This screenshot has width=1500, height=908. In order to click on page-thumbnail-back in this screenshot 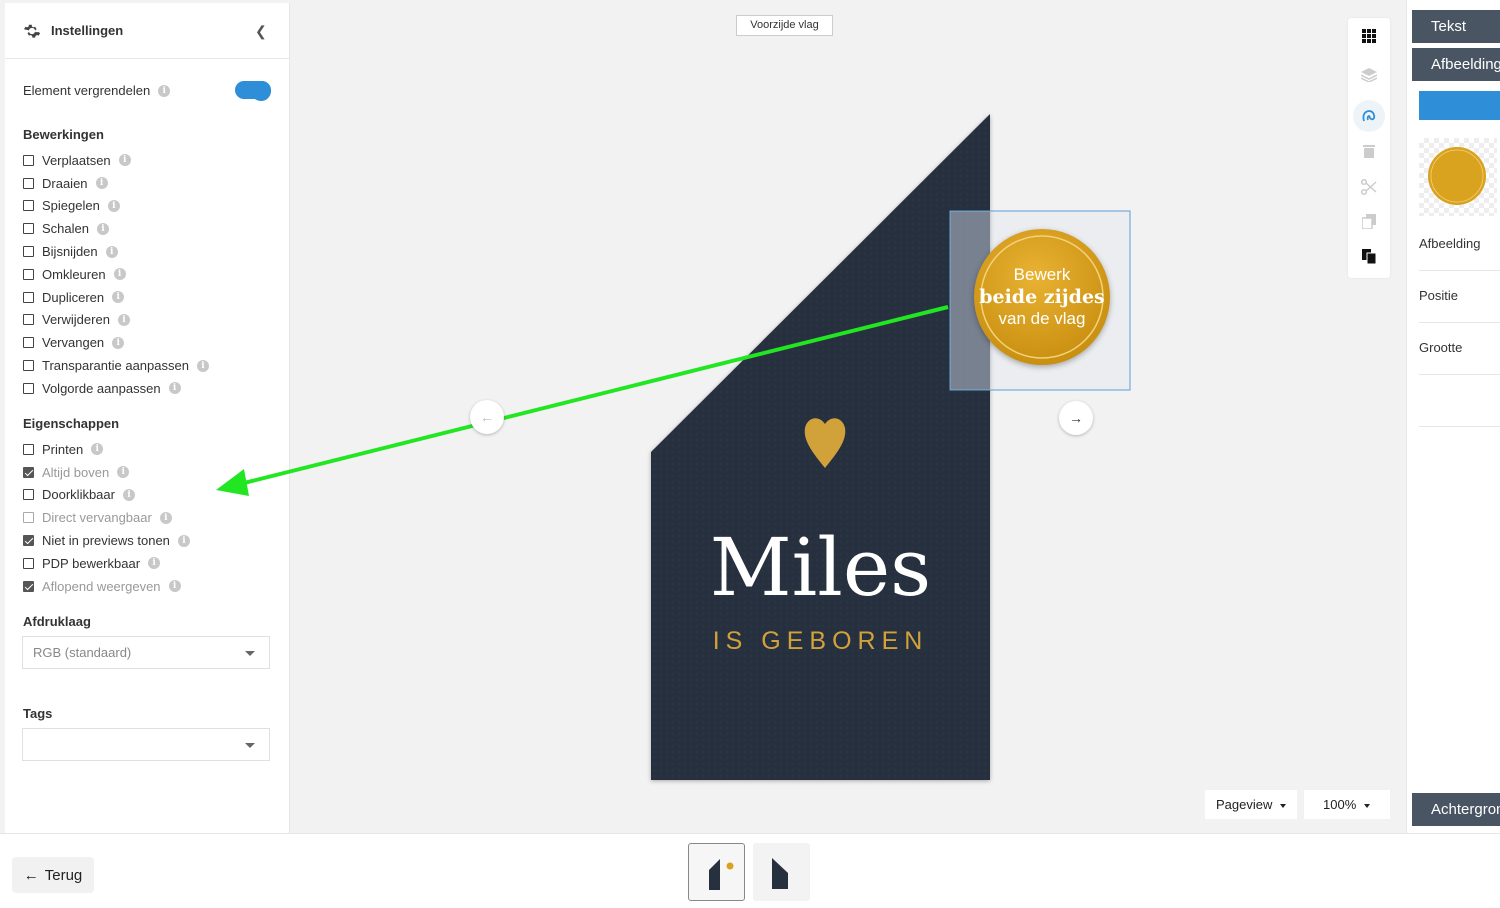, I will do `click(781, 872)`.